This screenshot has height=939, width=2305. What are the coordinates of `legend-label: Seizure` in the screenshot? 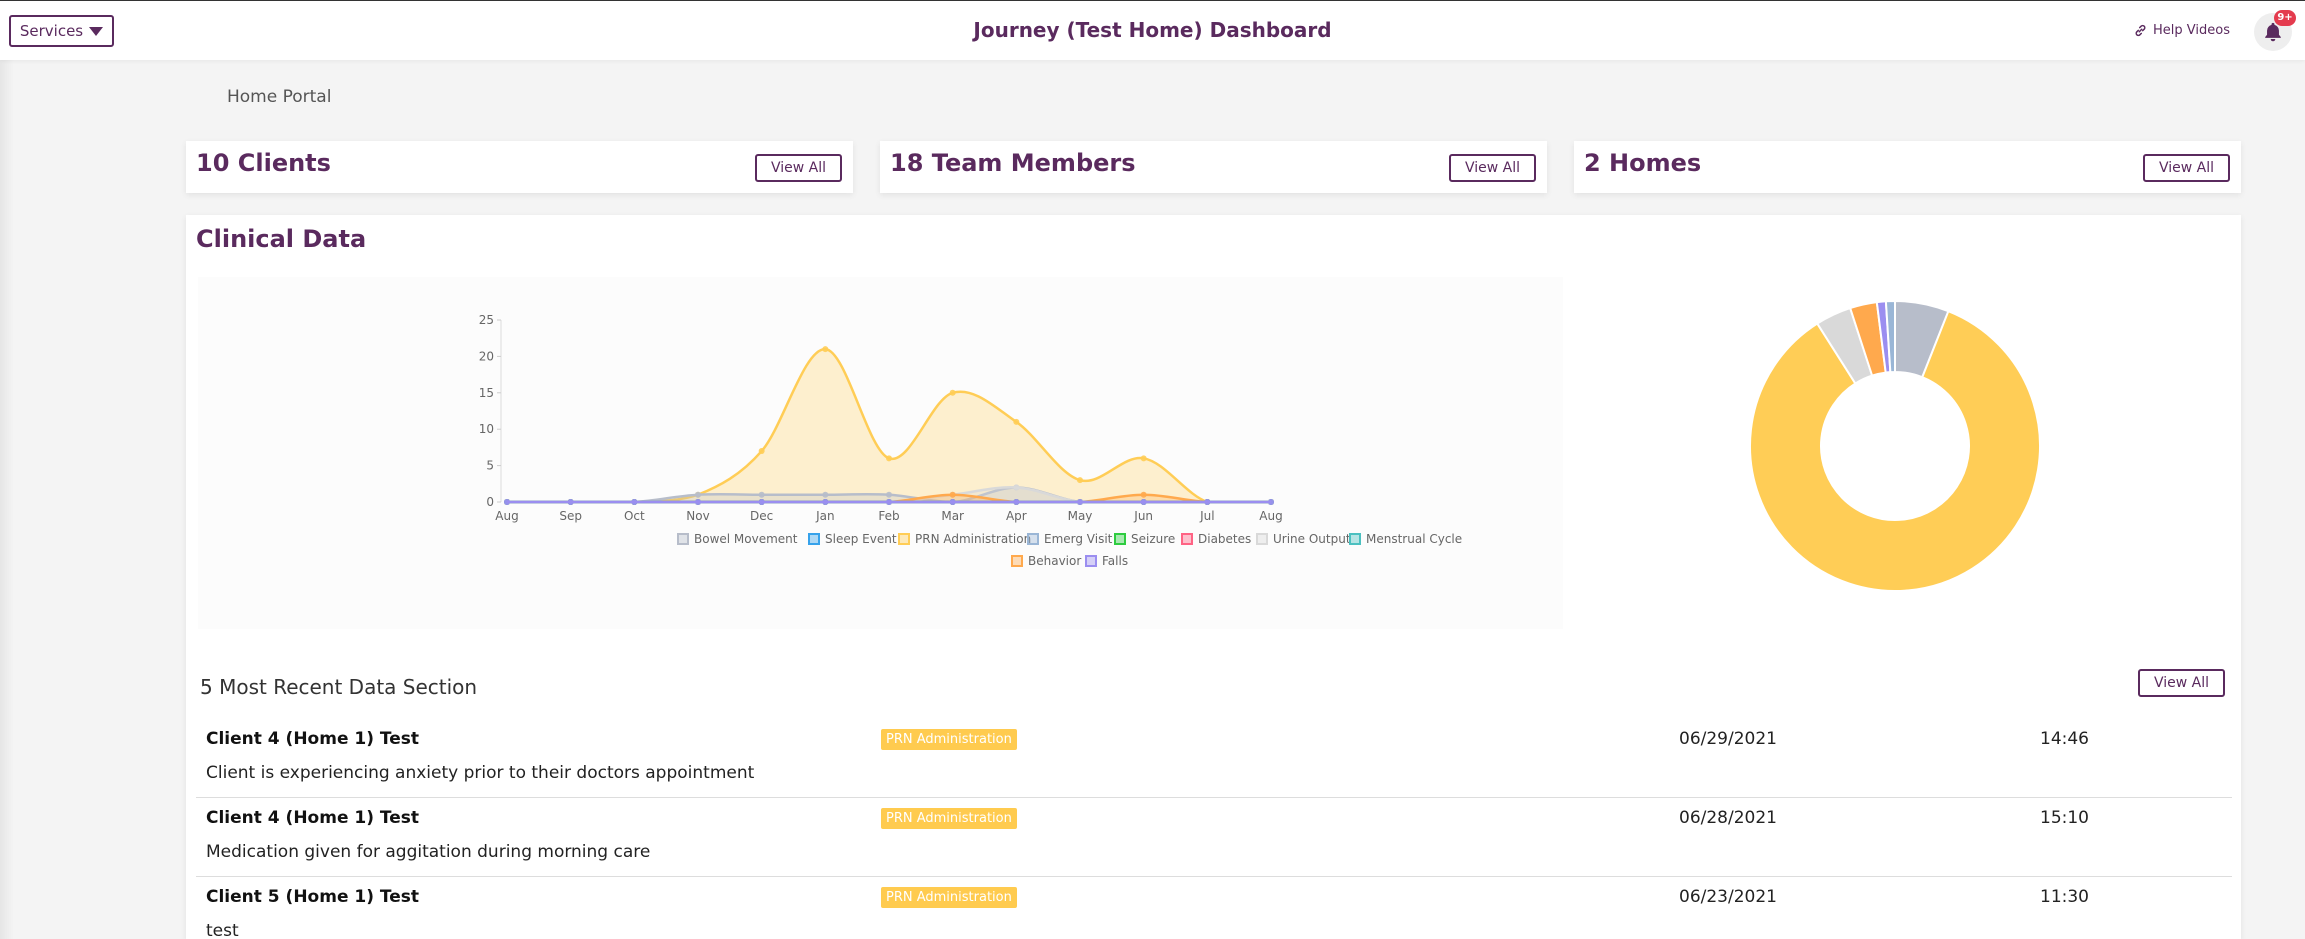 It's located at (1153, 539).